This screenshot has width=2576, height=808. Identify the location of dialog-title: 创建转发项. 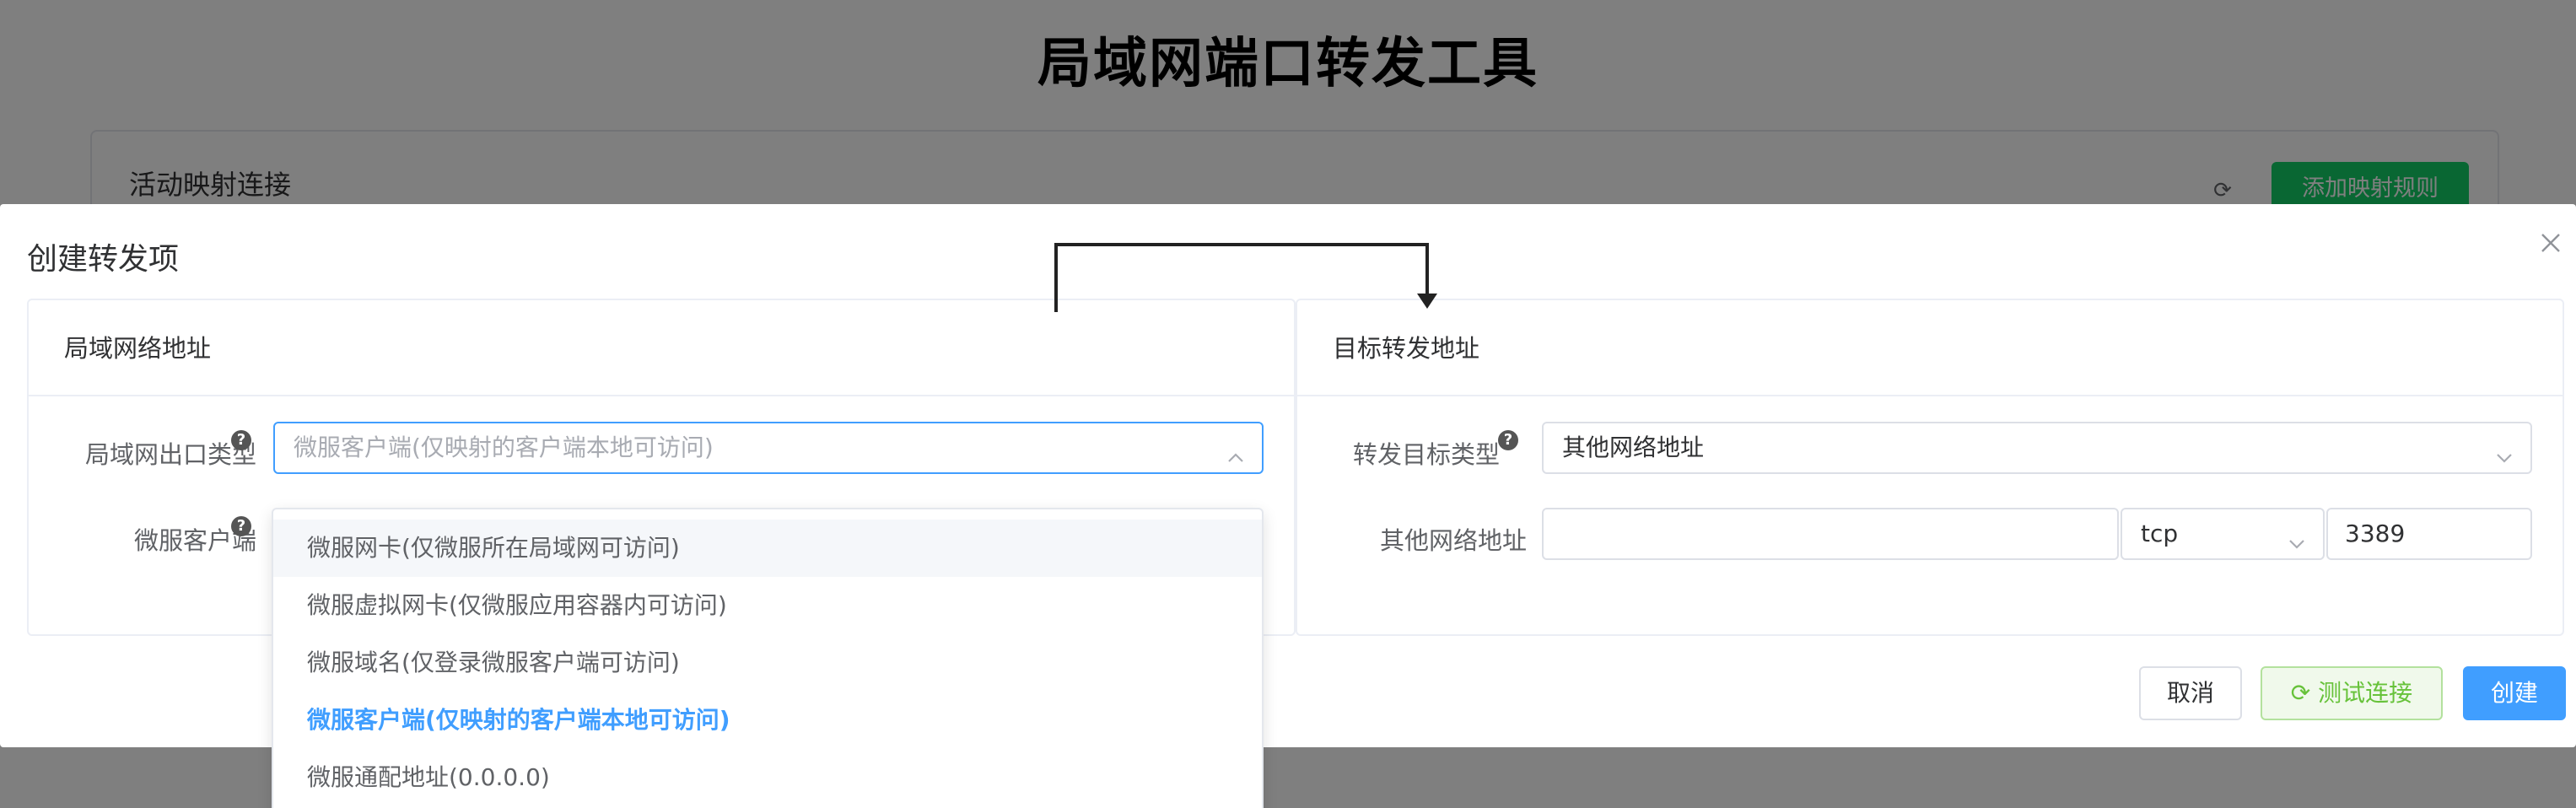
(103, 259).